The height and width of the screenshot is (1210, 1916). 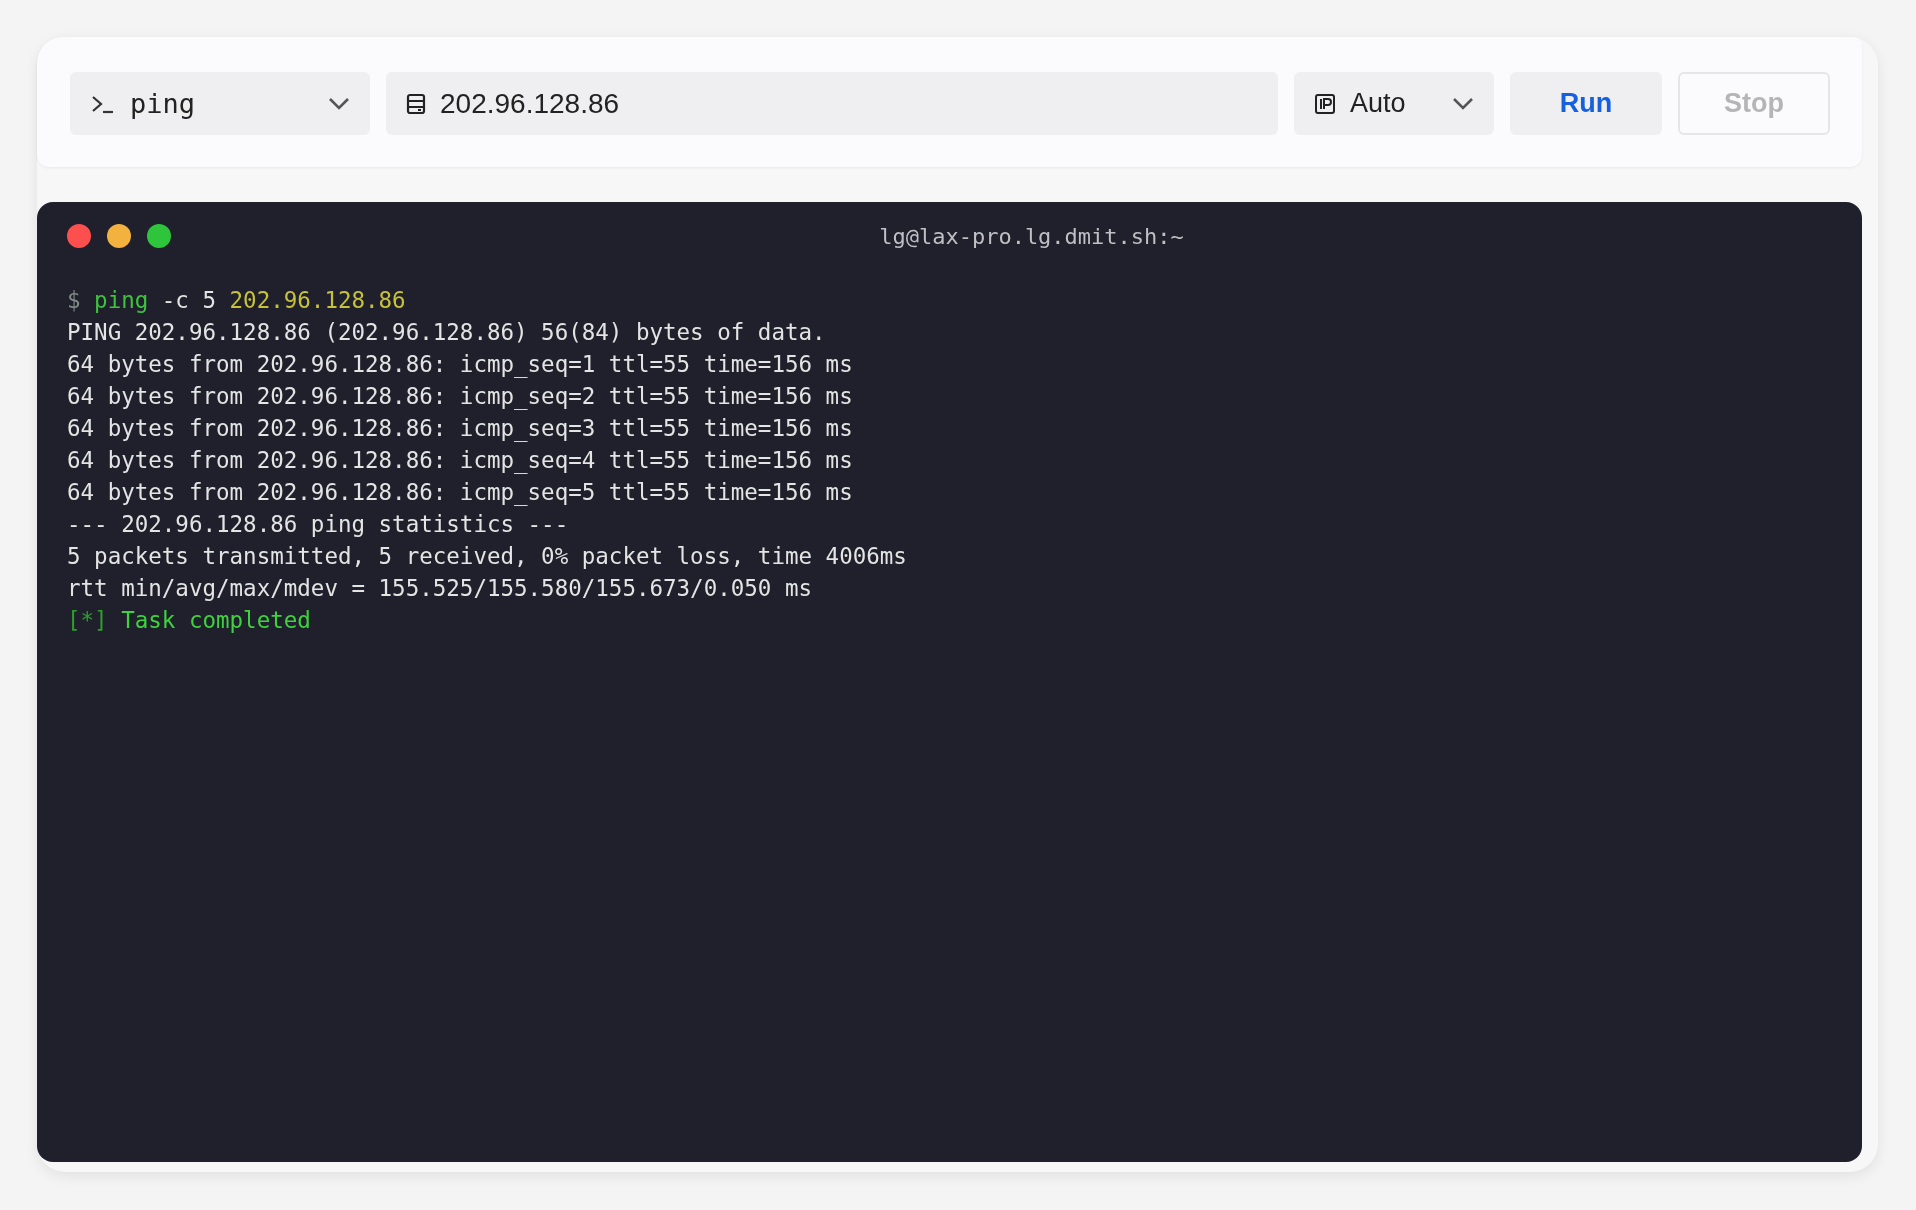 I want to click on terminal-line: 64 bytes from 202.96.128.86: icmp_seq=5 ttl=55 time=156 ms, so click(x=460, y=493).